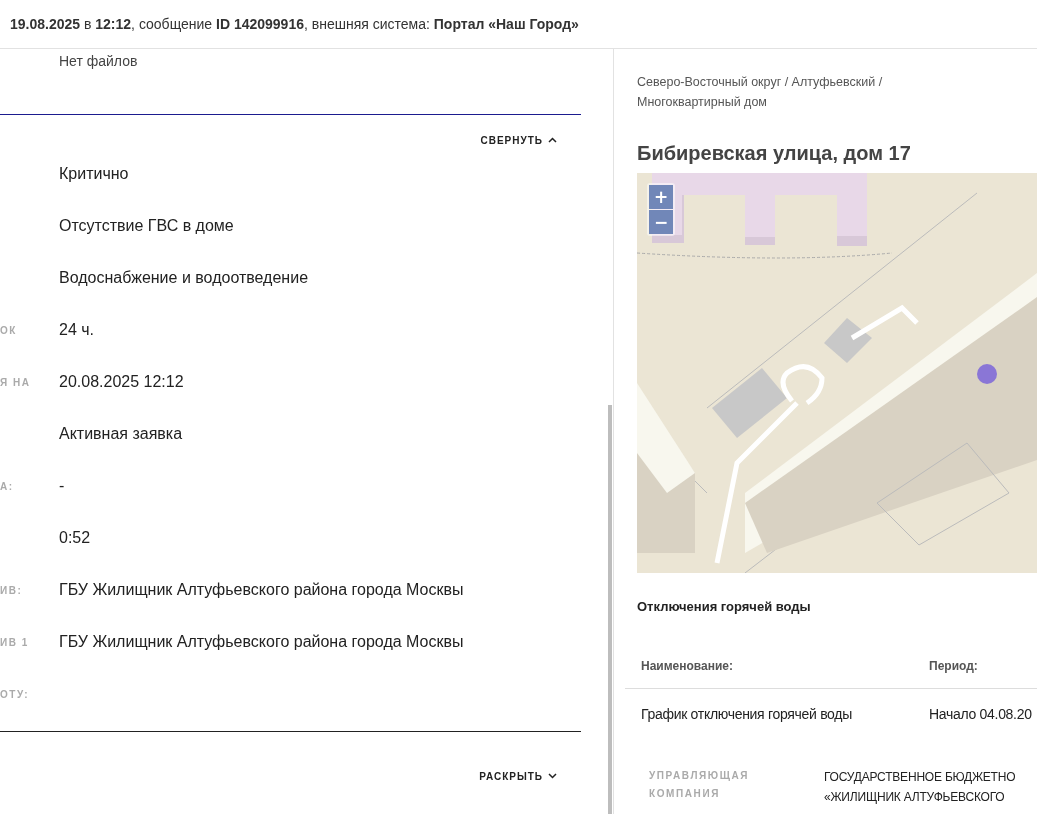 This screenshot has width=1037, height=814. Describe the element at coordinates (610, 609) in the screenshot. I see `scrollbar` at that location.